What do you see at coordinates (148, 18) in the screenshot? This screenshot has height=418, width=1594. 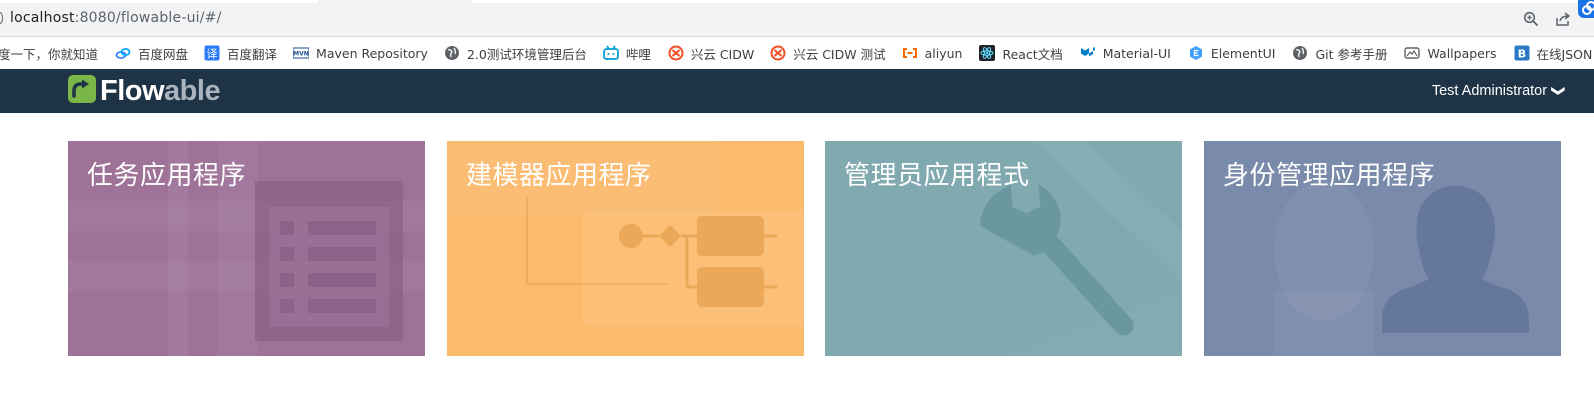 I see `url-path: :8080/flowable-ui/#/` at bounding box center [148, 18].